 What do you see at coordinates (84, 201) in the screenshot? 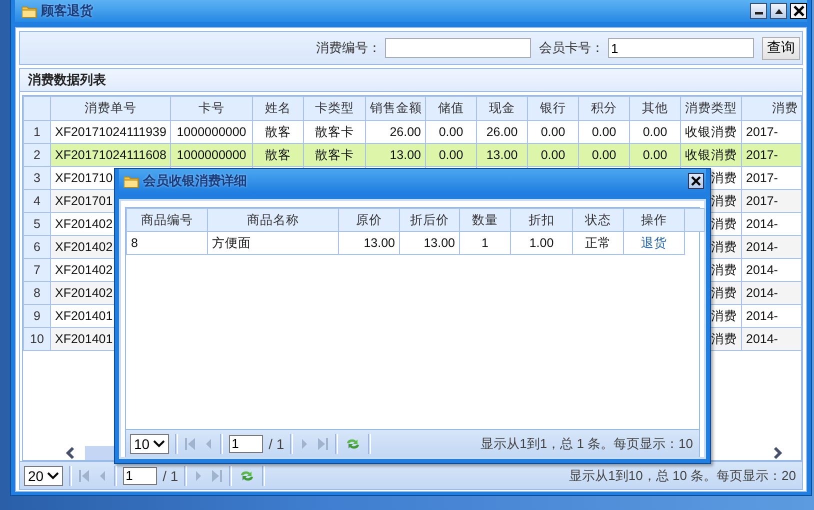
I see `table-cell: XF201701` at bounding box center [84, 201].